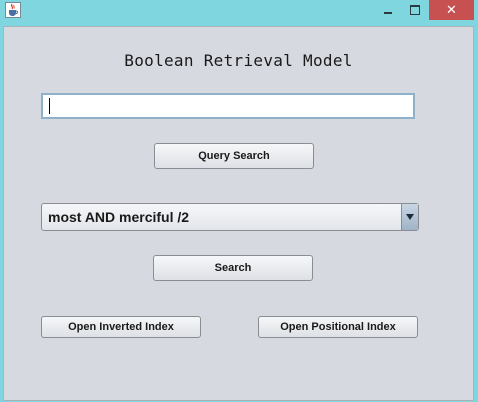 The width and height of the screenshot is (478, 402). Describe the element at coordinates (230, 217) in the screenshot. I see `query-select: most AND merciful /2` at that location.